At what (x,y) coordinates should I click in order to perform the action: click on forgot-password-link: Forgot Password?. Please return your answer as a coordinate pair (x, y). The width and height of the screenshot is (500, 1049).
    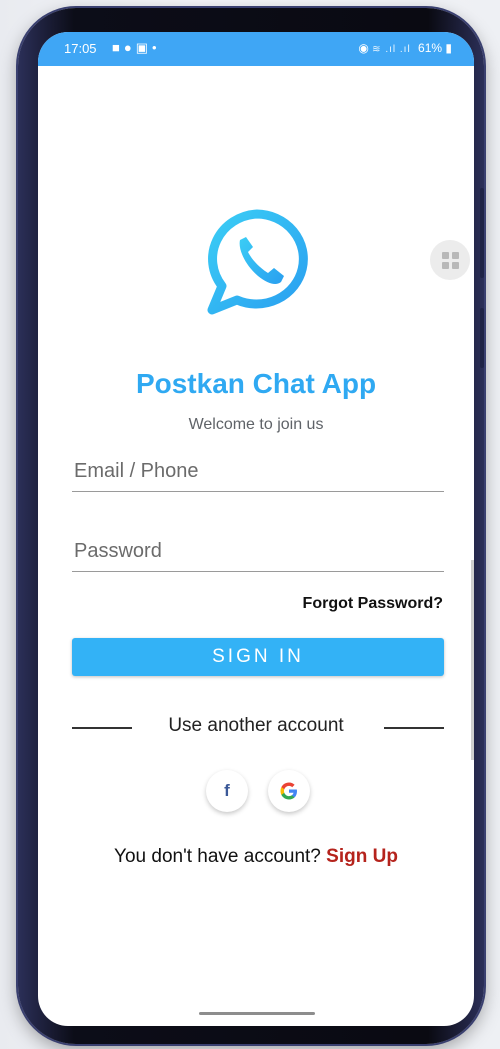
    Looking at the image, I should click on (373, 604).